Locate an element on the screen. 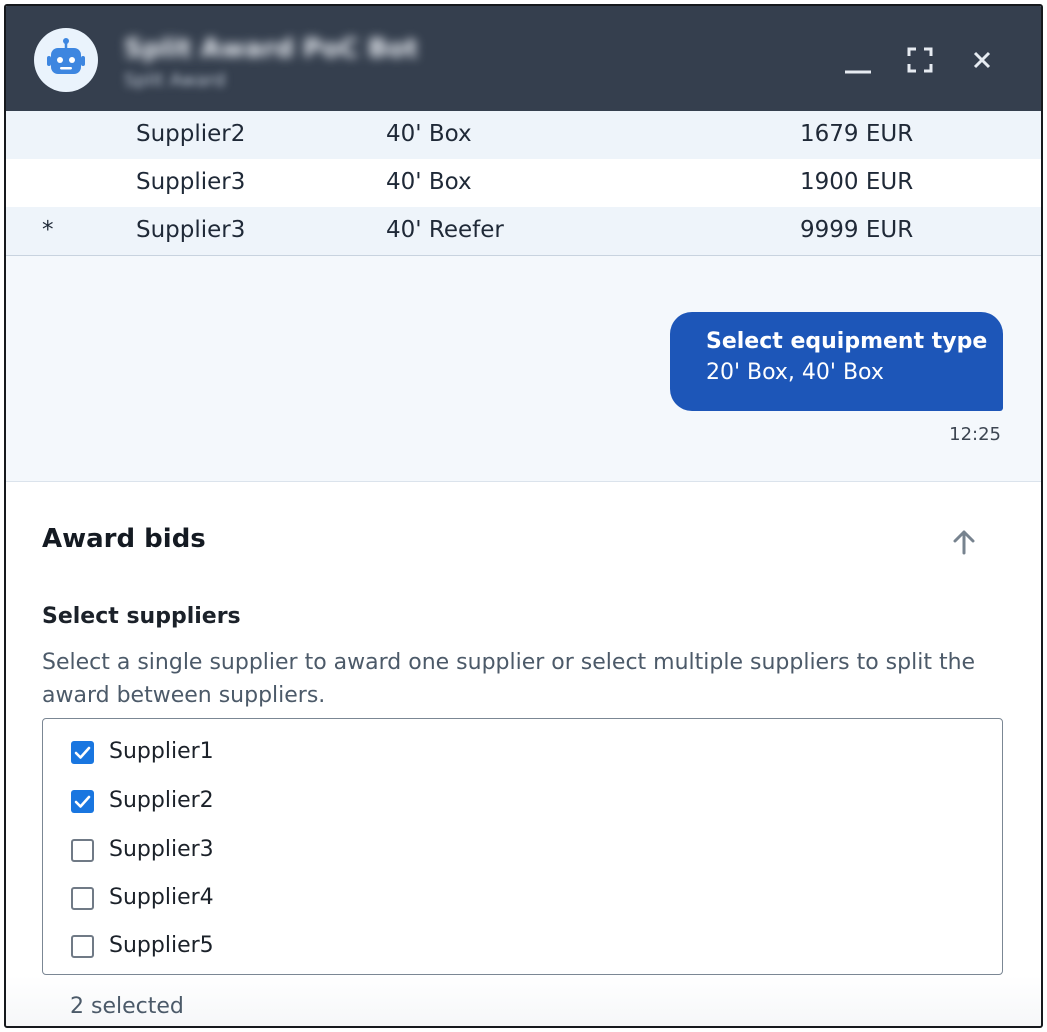 The height and width of the screenshot is (1032, 1047). price-cell: 9999 EUR is located at coordinates (857, 230).